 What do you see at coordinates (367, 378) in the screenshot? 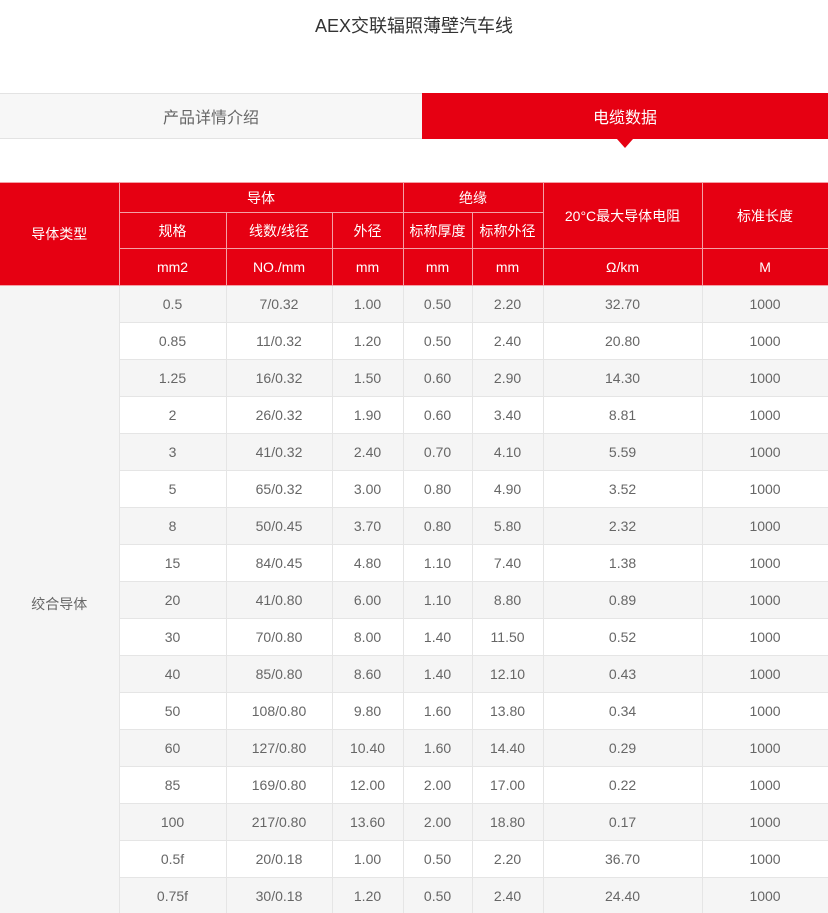
I see `cell-outer-diameter: 1.50` at bounding box center [367, 378].